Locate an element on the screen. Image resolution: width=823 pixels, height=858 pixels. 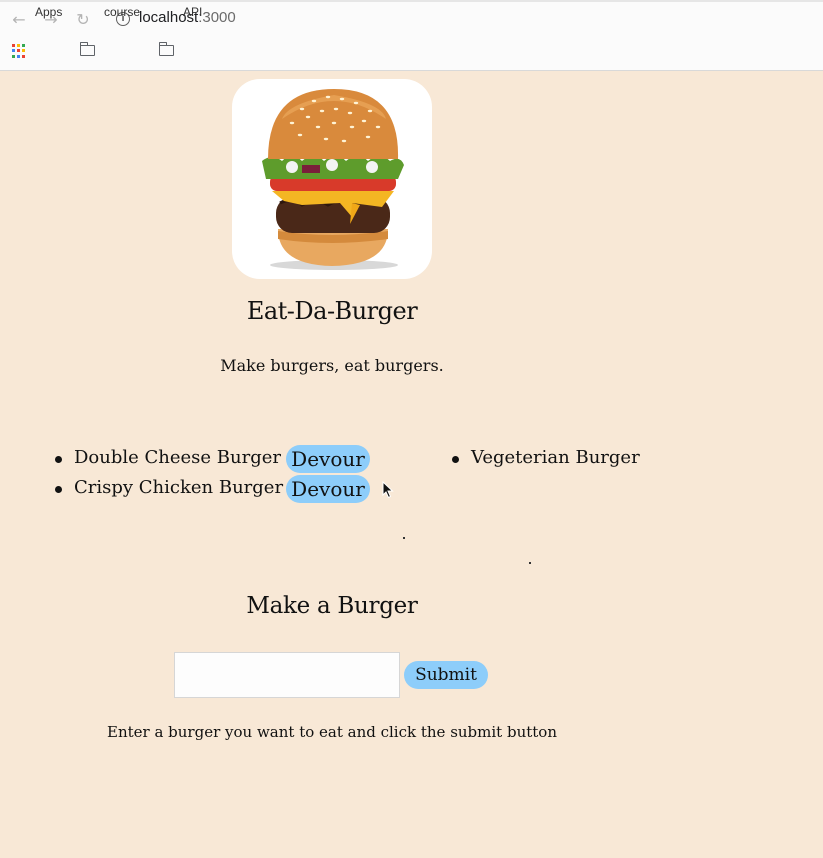
burger-name: Crispy Chicken Burger is located at coordinates (179, 487).